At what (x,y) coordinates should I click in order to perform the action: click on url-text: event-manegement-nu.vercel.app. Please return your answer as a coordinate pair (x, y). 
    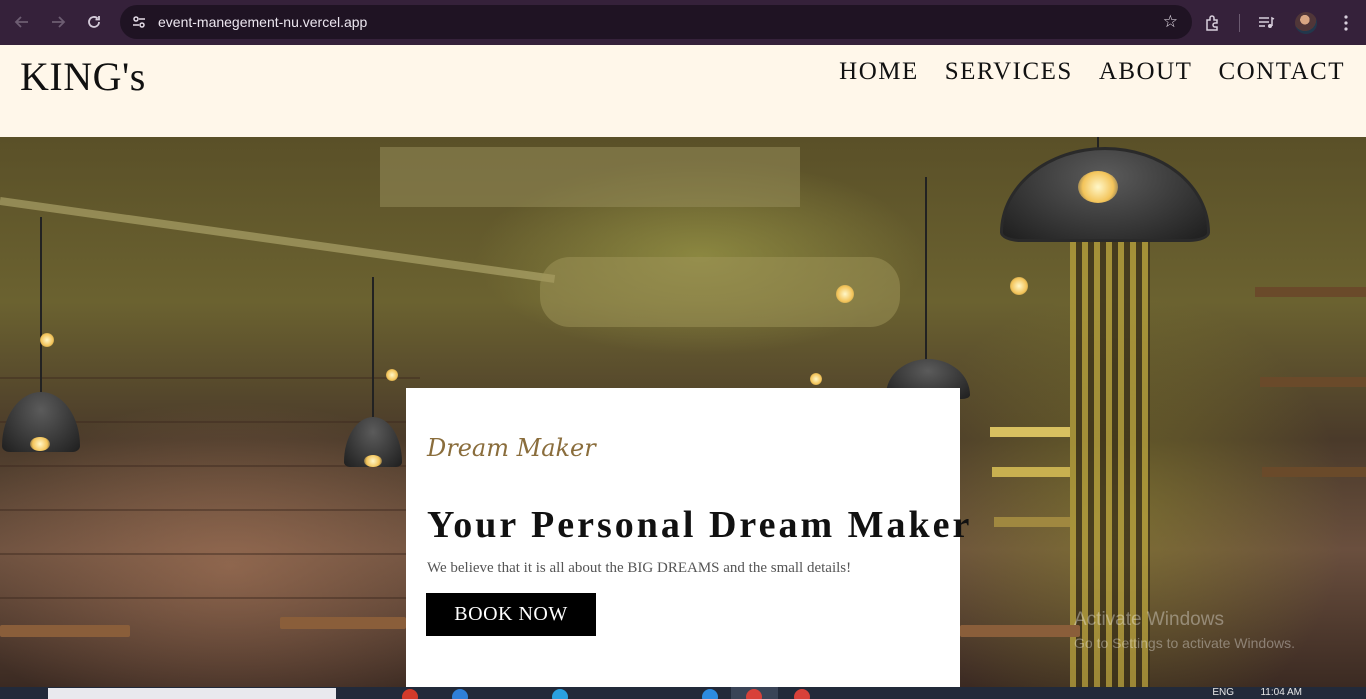
    Looking at the image, I should click on (262, 22).